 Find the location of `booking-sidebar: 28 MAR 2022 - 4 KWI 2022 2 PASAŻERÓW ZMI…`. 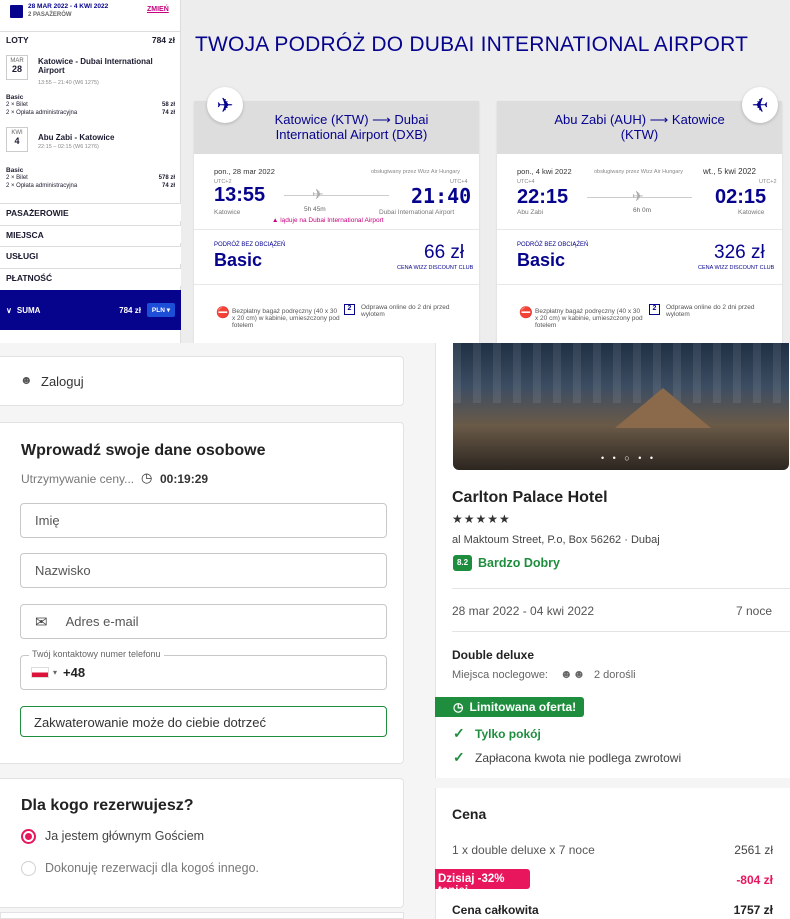

booking-sidebar: 28 MAR 2022 - 4 KWI 2022 2 PASAŻERÓW ZMI… is located at coordinates (90, 171).